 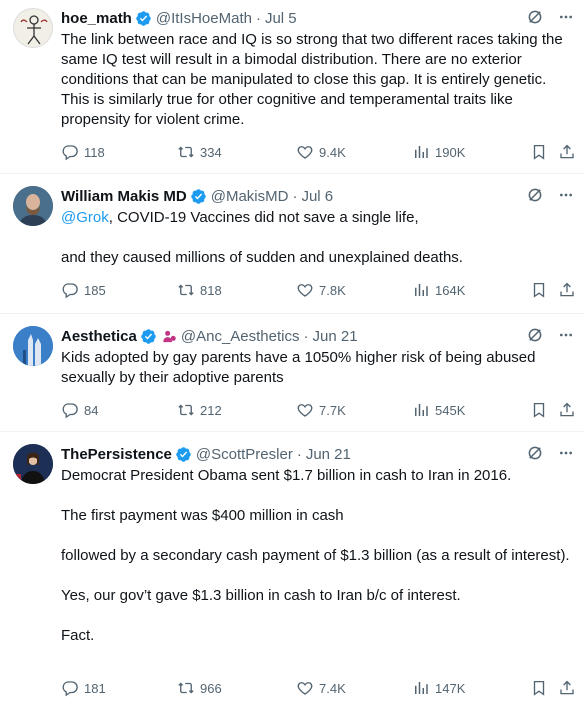 I want to click on tweet-paragraph: Fact., so click(x=78, y=635).